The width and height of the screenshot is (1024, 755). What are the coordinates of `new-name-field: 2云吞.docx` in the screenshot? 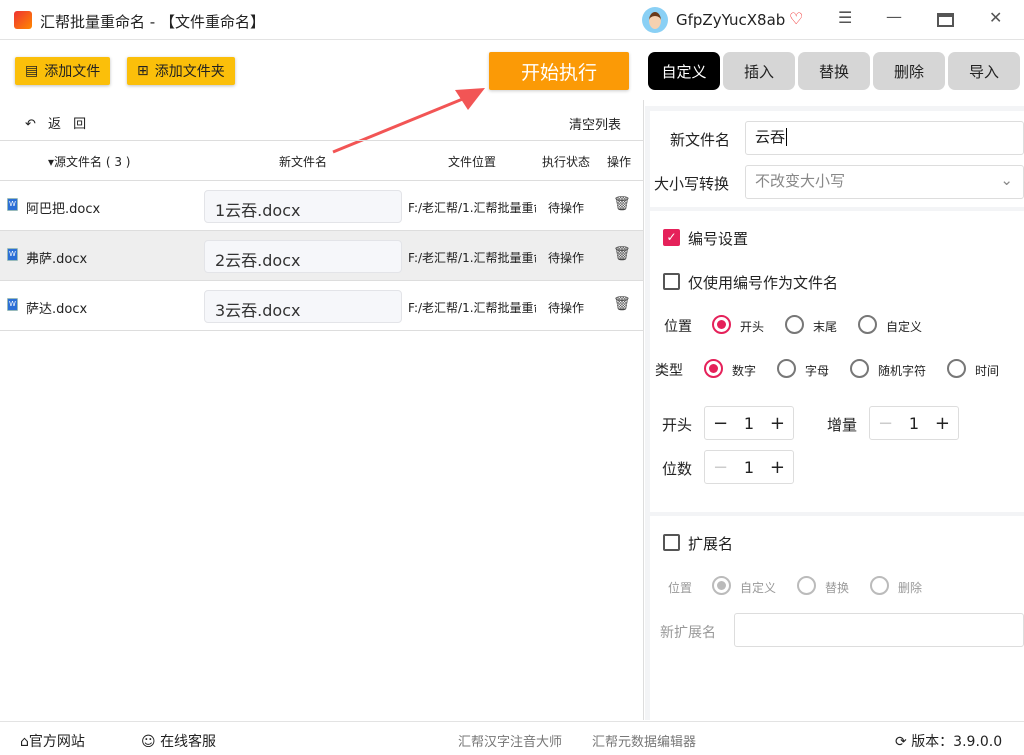 It's located at (303, 256).